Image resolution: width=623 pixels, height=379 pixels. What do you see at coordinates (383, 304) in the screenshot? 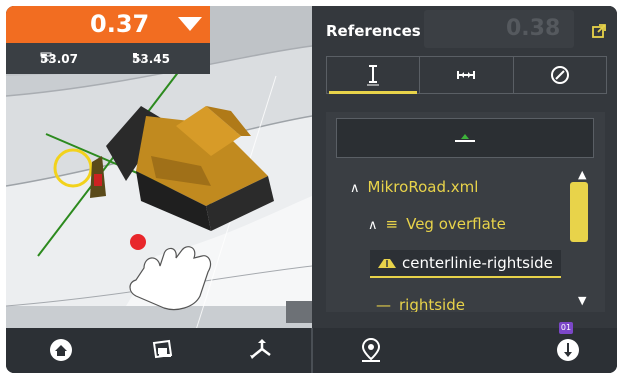
I see `line-icon: —` at bounding box center [383, 304].